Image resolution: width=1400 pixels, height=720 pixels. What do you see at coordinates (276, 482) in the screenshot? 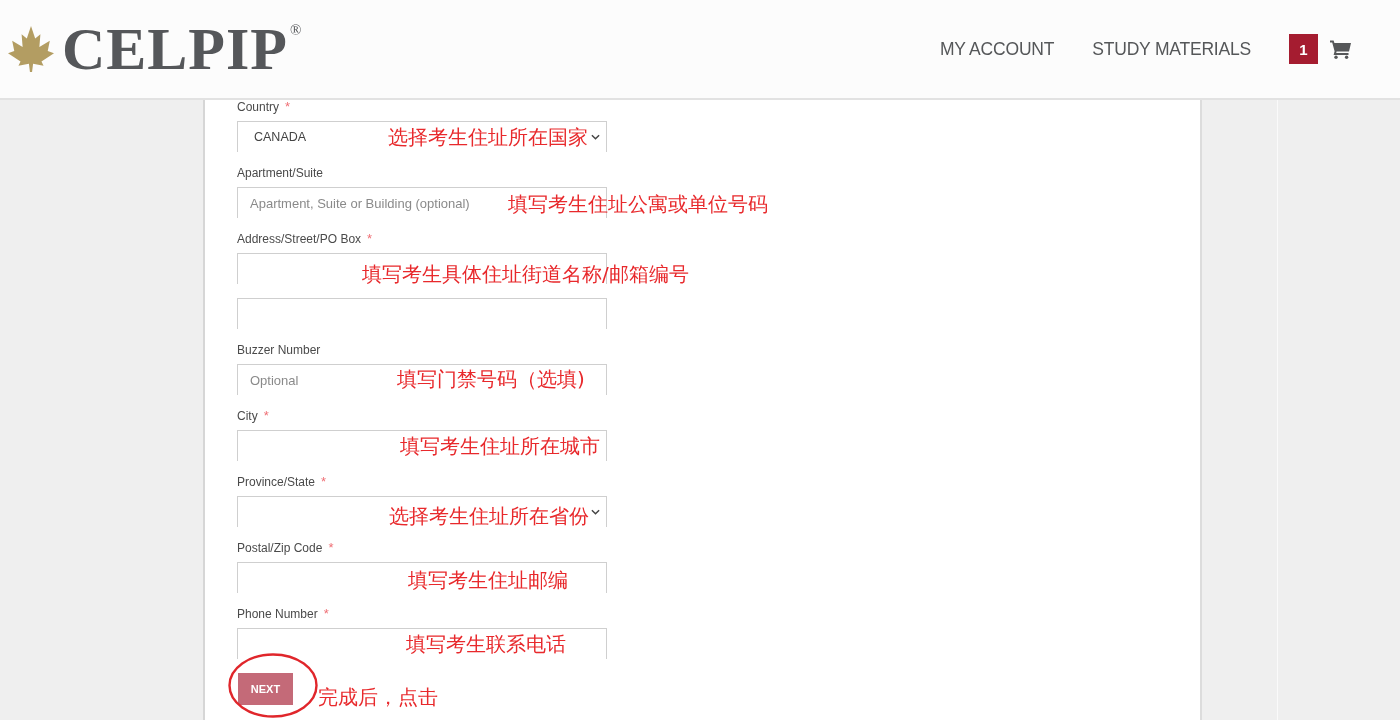
I see `field-label: Province/State` at bounding box center [276, 482].